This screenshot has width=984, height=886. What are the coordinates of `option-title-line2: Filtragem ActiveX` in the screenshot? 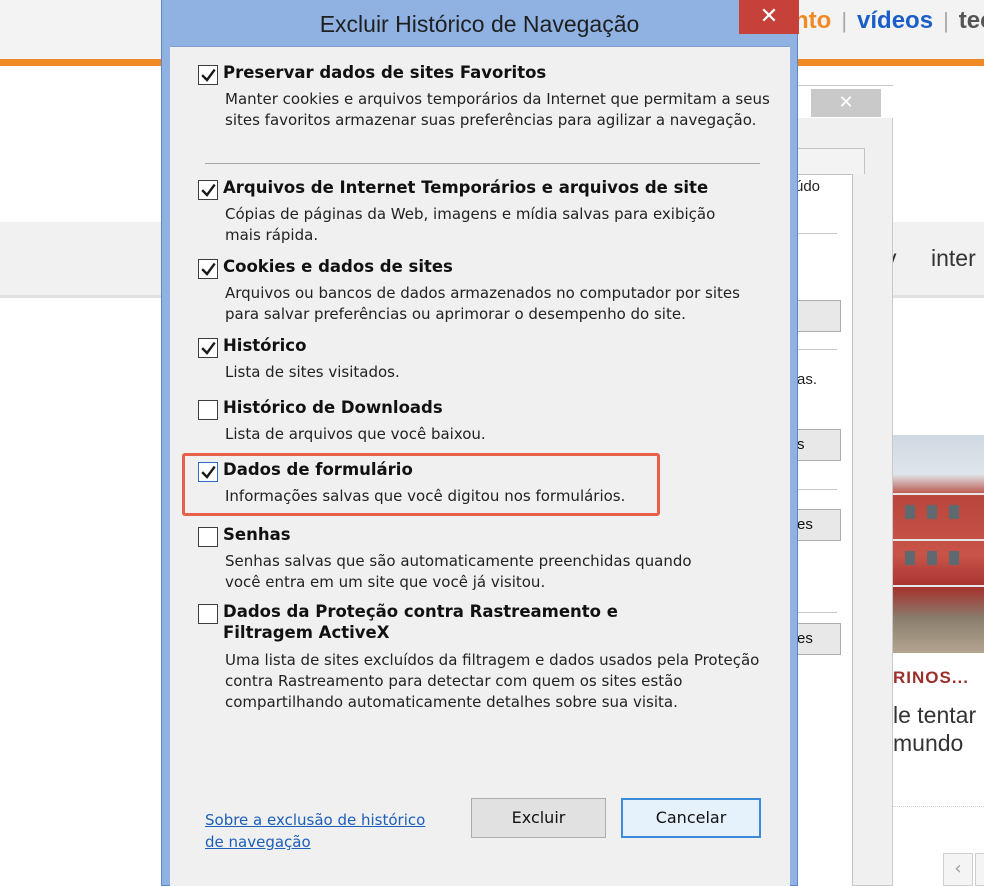 It's located at (306, 632).